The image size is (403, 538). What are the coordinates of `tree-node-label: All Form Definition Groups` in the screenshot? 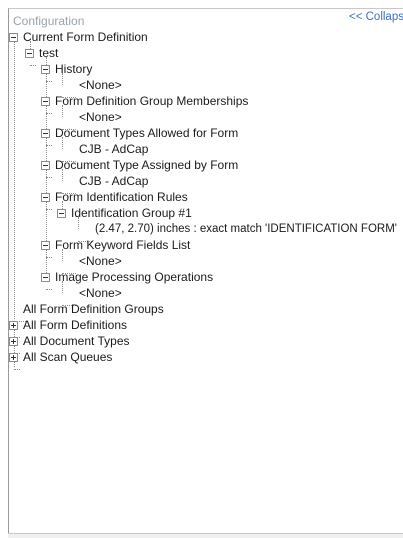 It's located at (93, 309).